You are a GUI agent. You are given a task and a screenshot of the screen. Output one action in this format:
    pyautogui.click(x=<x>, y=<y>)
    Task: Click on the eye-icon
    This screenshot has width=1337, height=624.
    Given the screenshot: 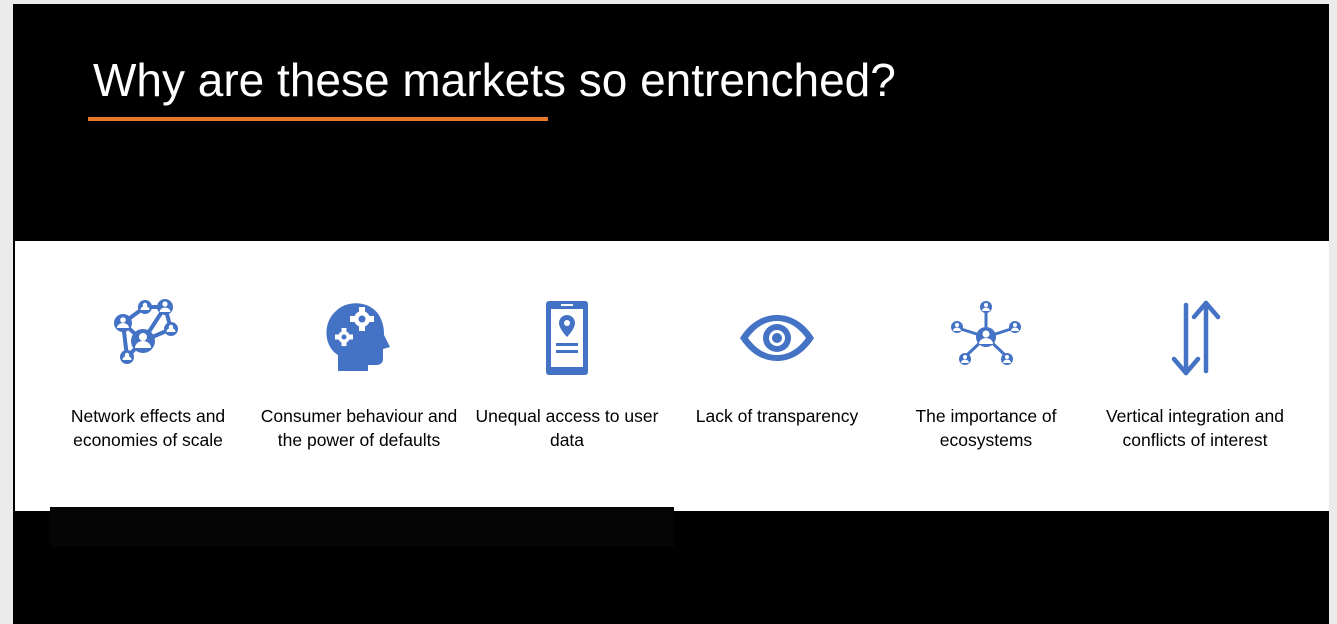 What is the action you would take?
    pyautogui.click(x=777, y=338)
    